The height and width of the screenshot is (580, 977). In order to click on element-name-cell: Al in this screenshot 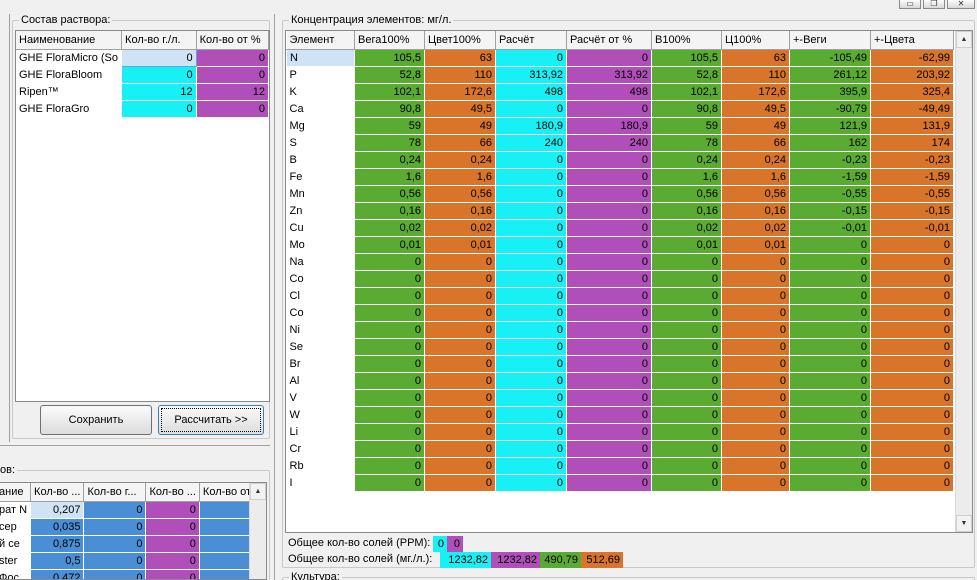, I will do `click(320, 381)`.